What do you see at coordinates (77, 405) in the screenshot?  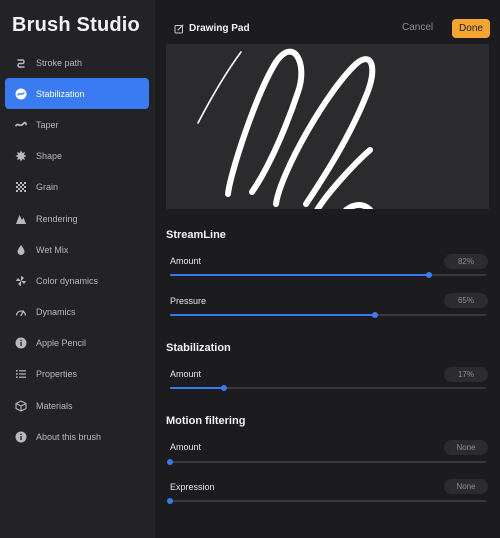 I see `sidebar-item-materials: Materials` at bounding box center [77, 405].